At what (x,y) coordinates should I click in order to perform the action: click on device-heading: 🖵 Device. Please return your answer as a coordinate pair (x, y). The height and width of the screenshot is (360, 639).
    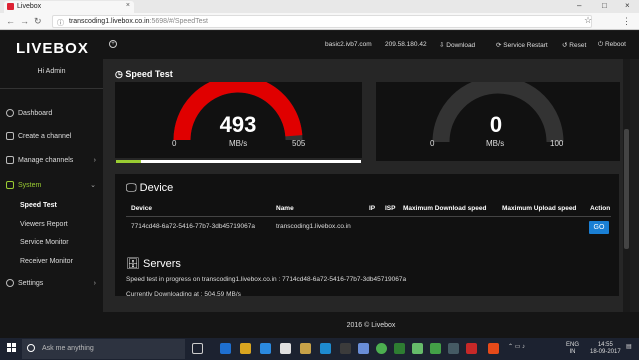
    Looking at the image, I should click on (149, 188).